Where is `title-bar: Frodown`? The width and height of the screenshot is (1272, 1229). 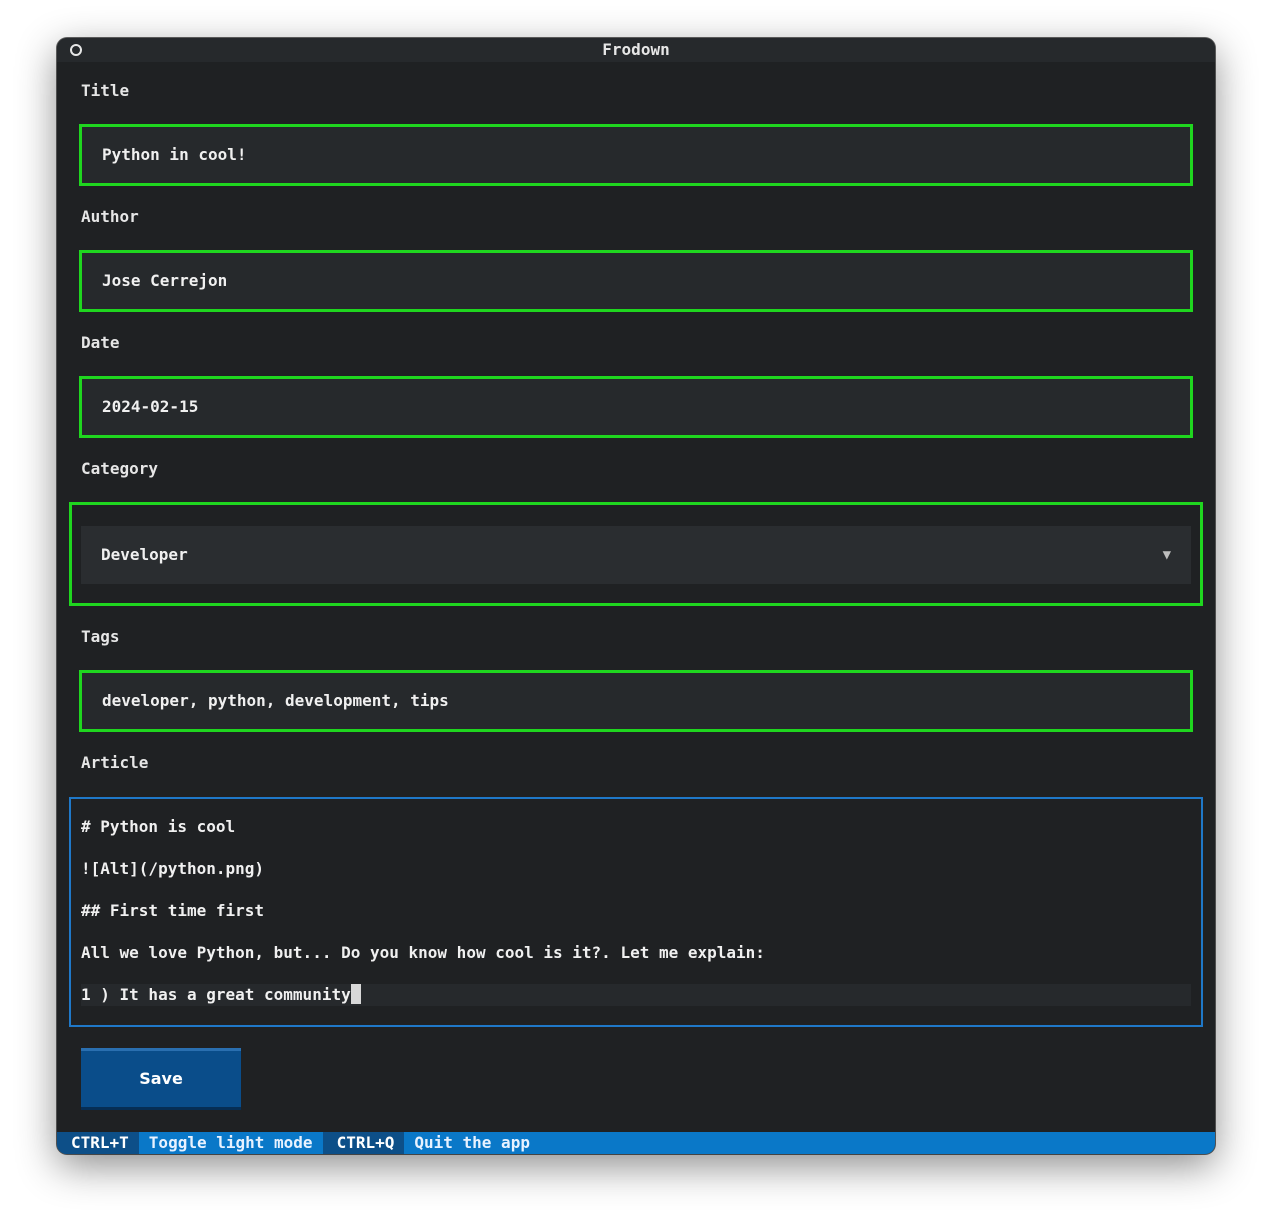 title-bar: Frodown is located at coordinates (636, 50).